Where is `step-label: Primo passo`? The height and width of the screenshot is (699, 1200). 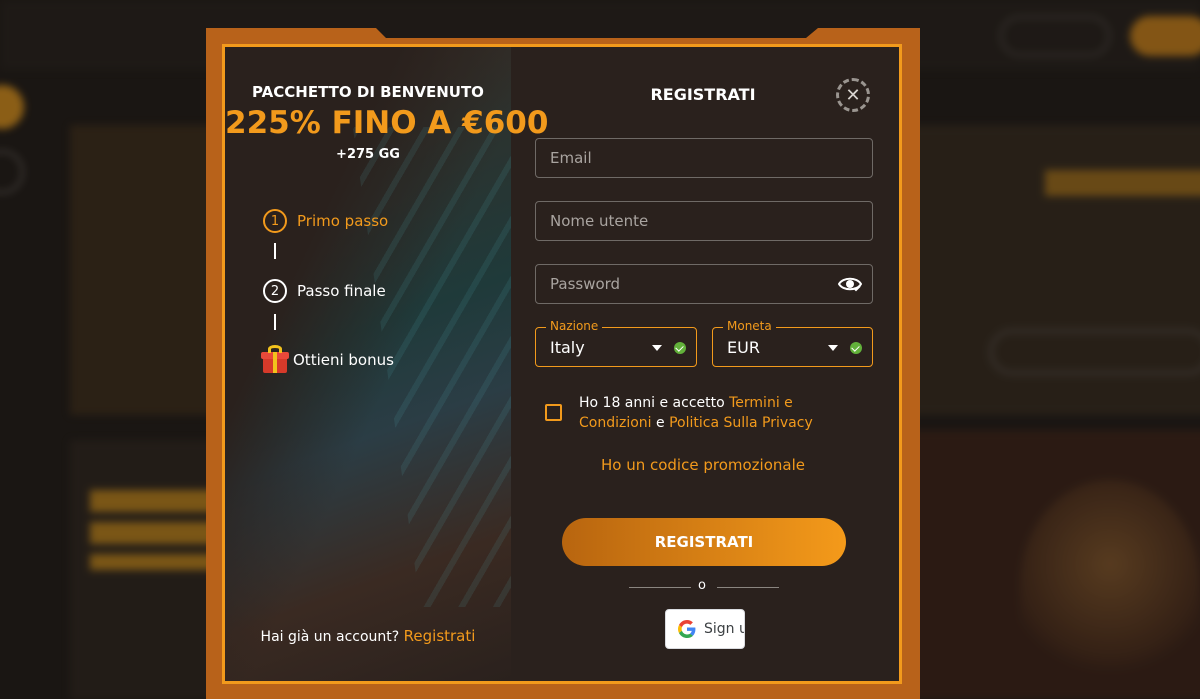 step-label: Primo passo is located at coordinates (343, 221).